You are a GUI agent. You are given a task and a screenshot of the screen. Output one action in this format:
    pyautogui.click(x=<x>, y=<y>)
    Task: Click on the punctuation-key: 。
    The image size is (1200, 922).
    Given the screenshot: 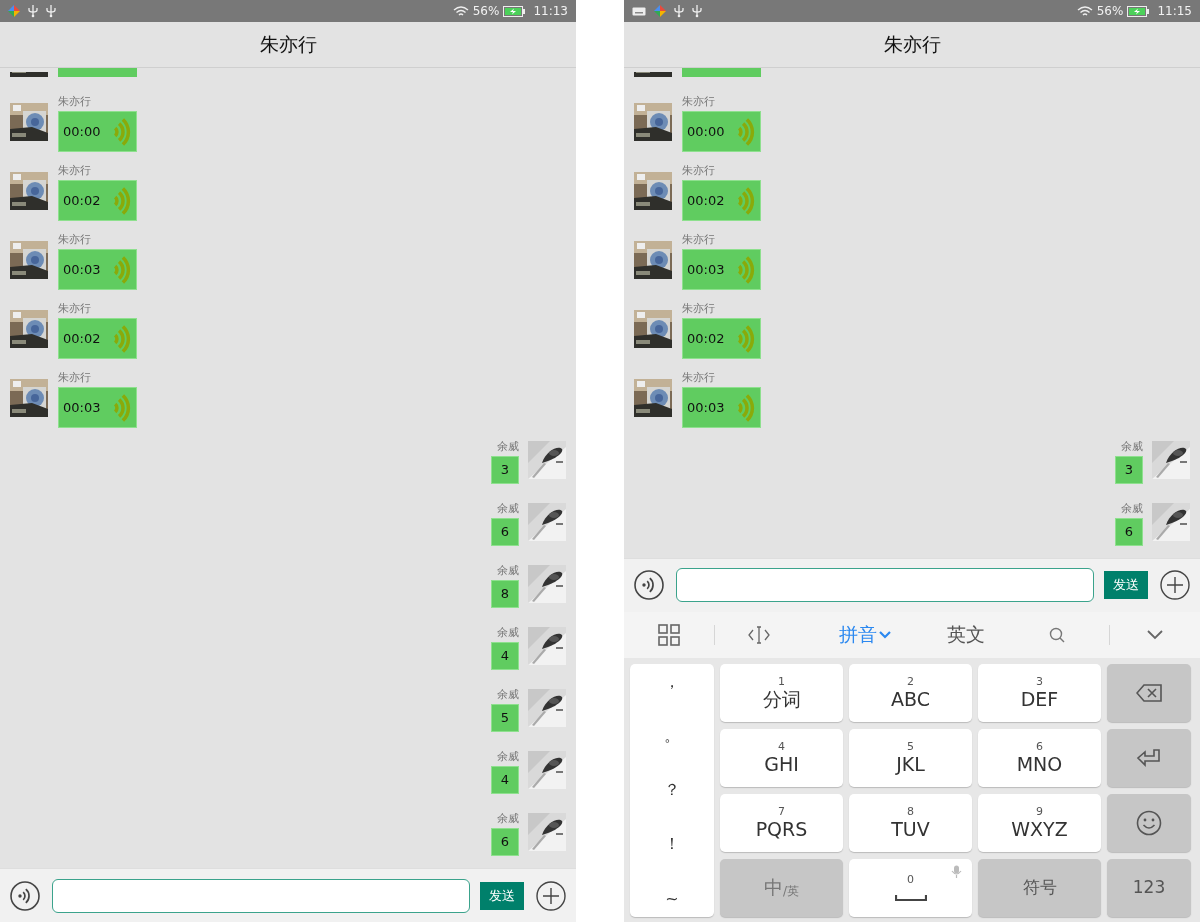 What is the action you would take?
    pyautogui.click(x=672, y=735)
    